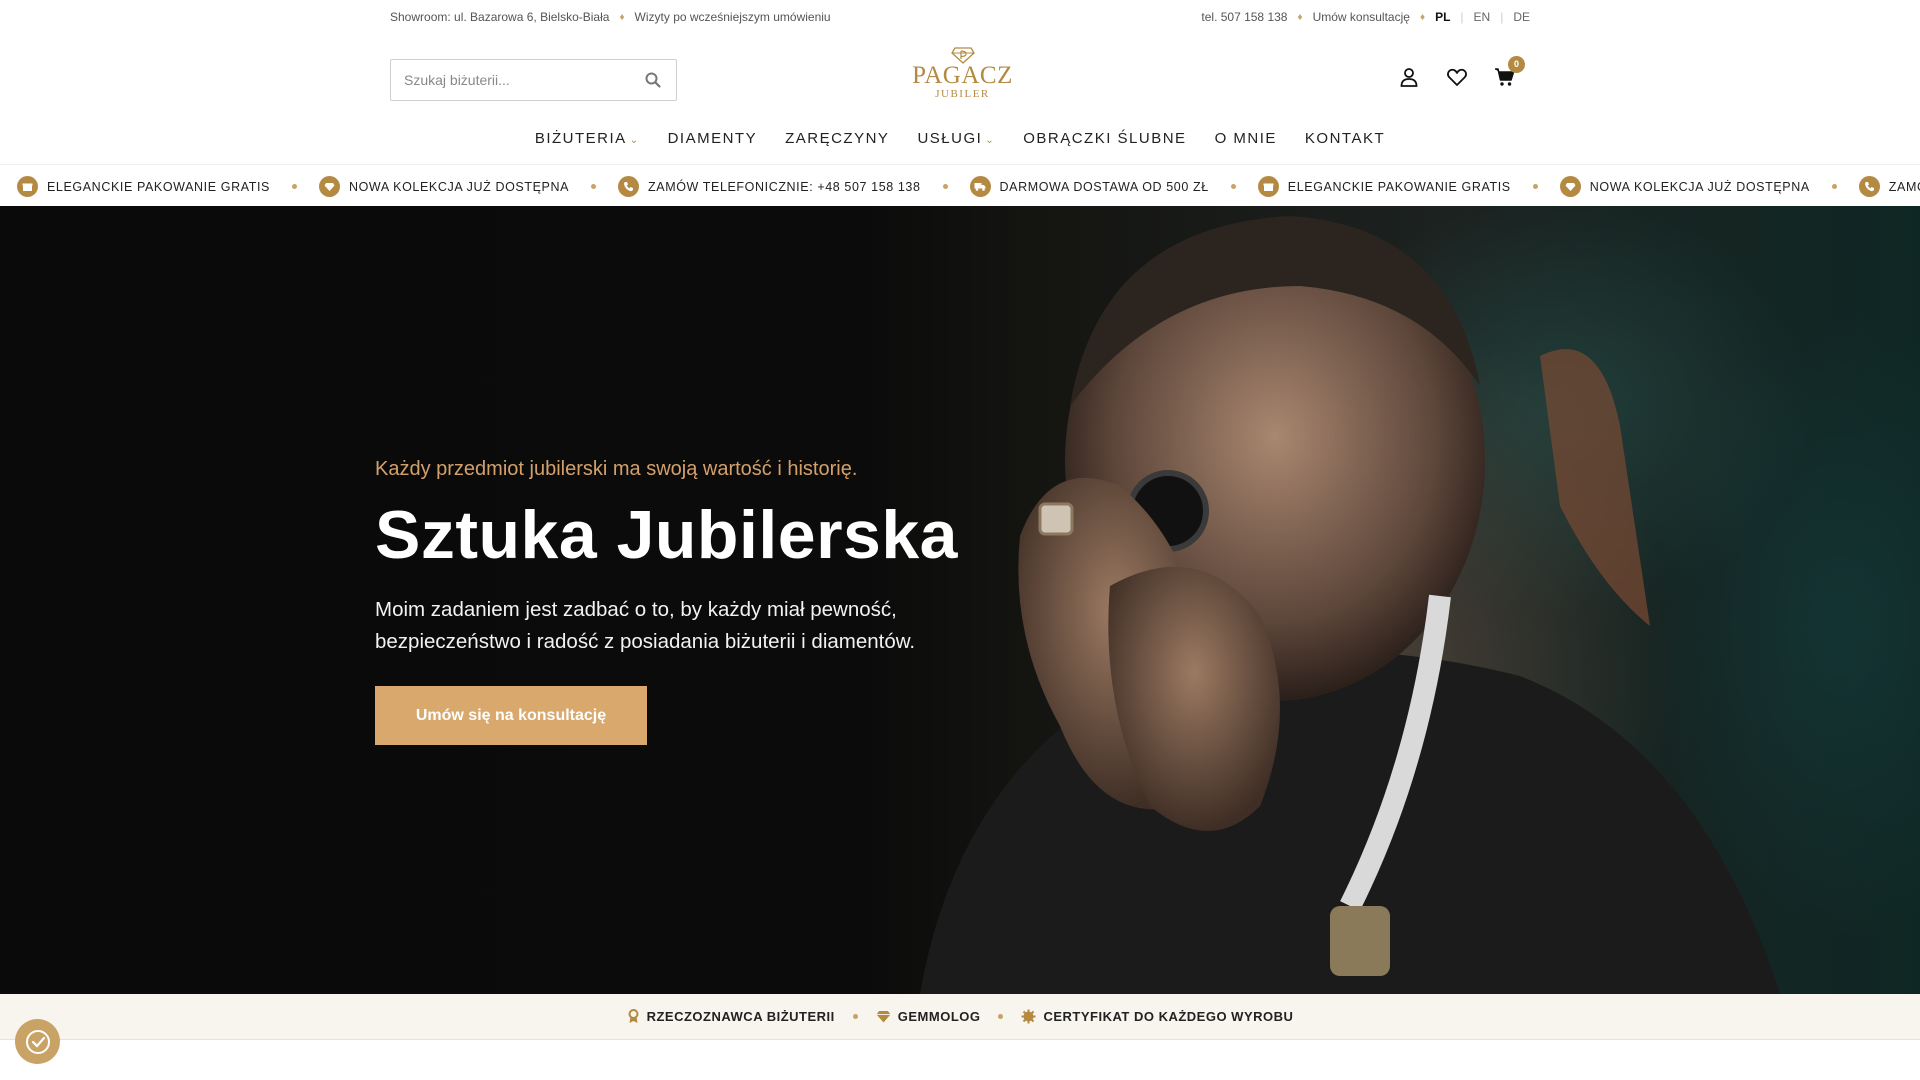 The height and width of the screenshot is (1080, 1920). I want to click on showroom-address: Showroom: ul. Bazarowa 6, Bielsko-Biała, so click(500, 17).